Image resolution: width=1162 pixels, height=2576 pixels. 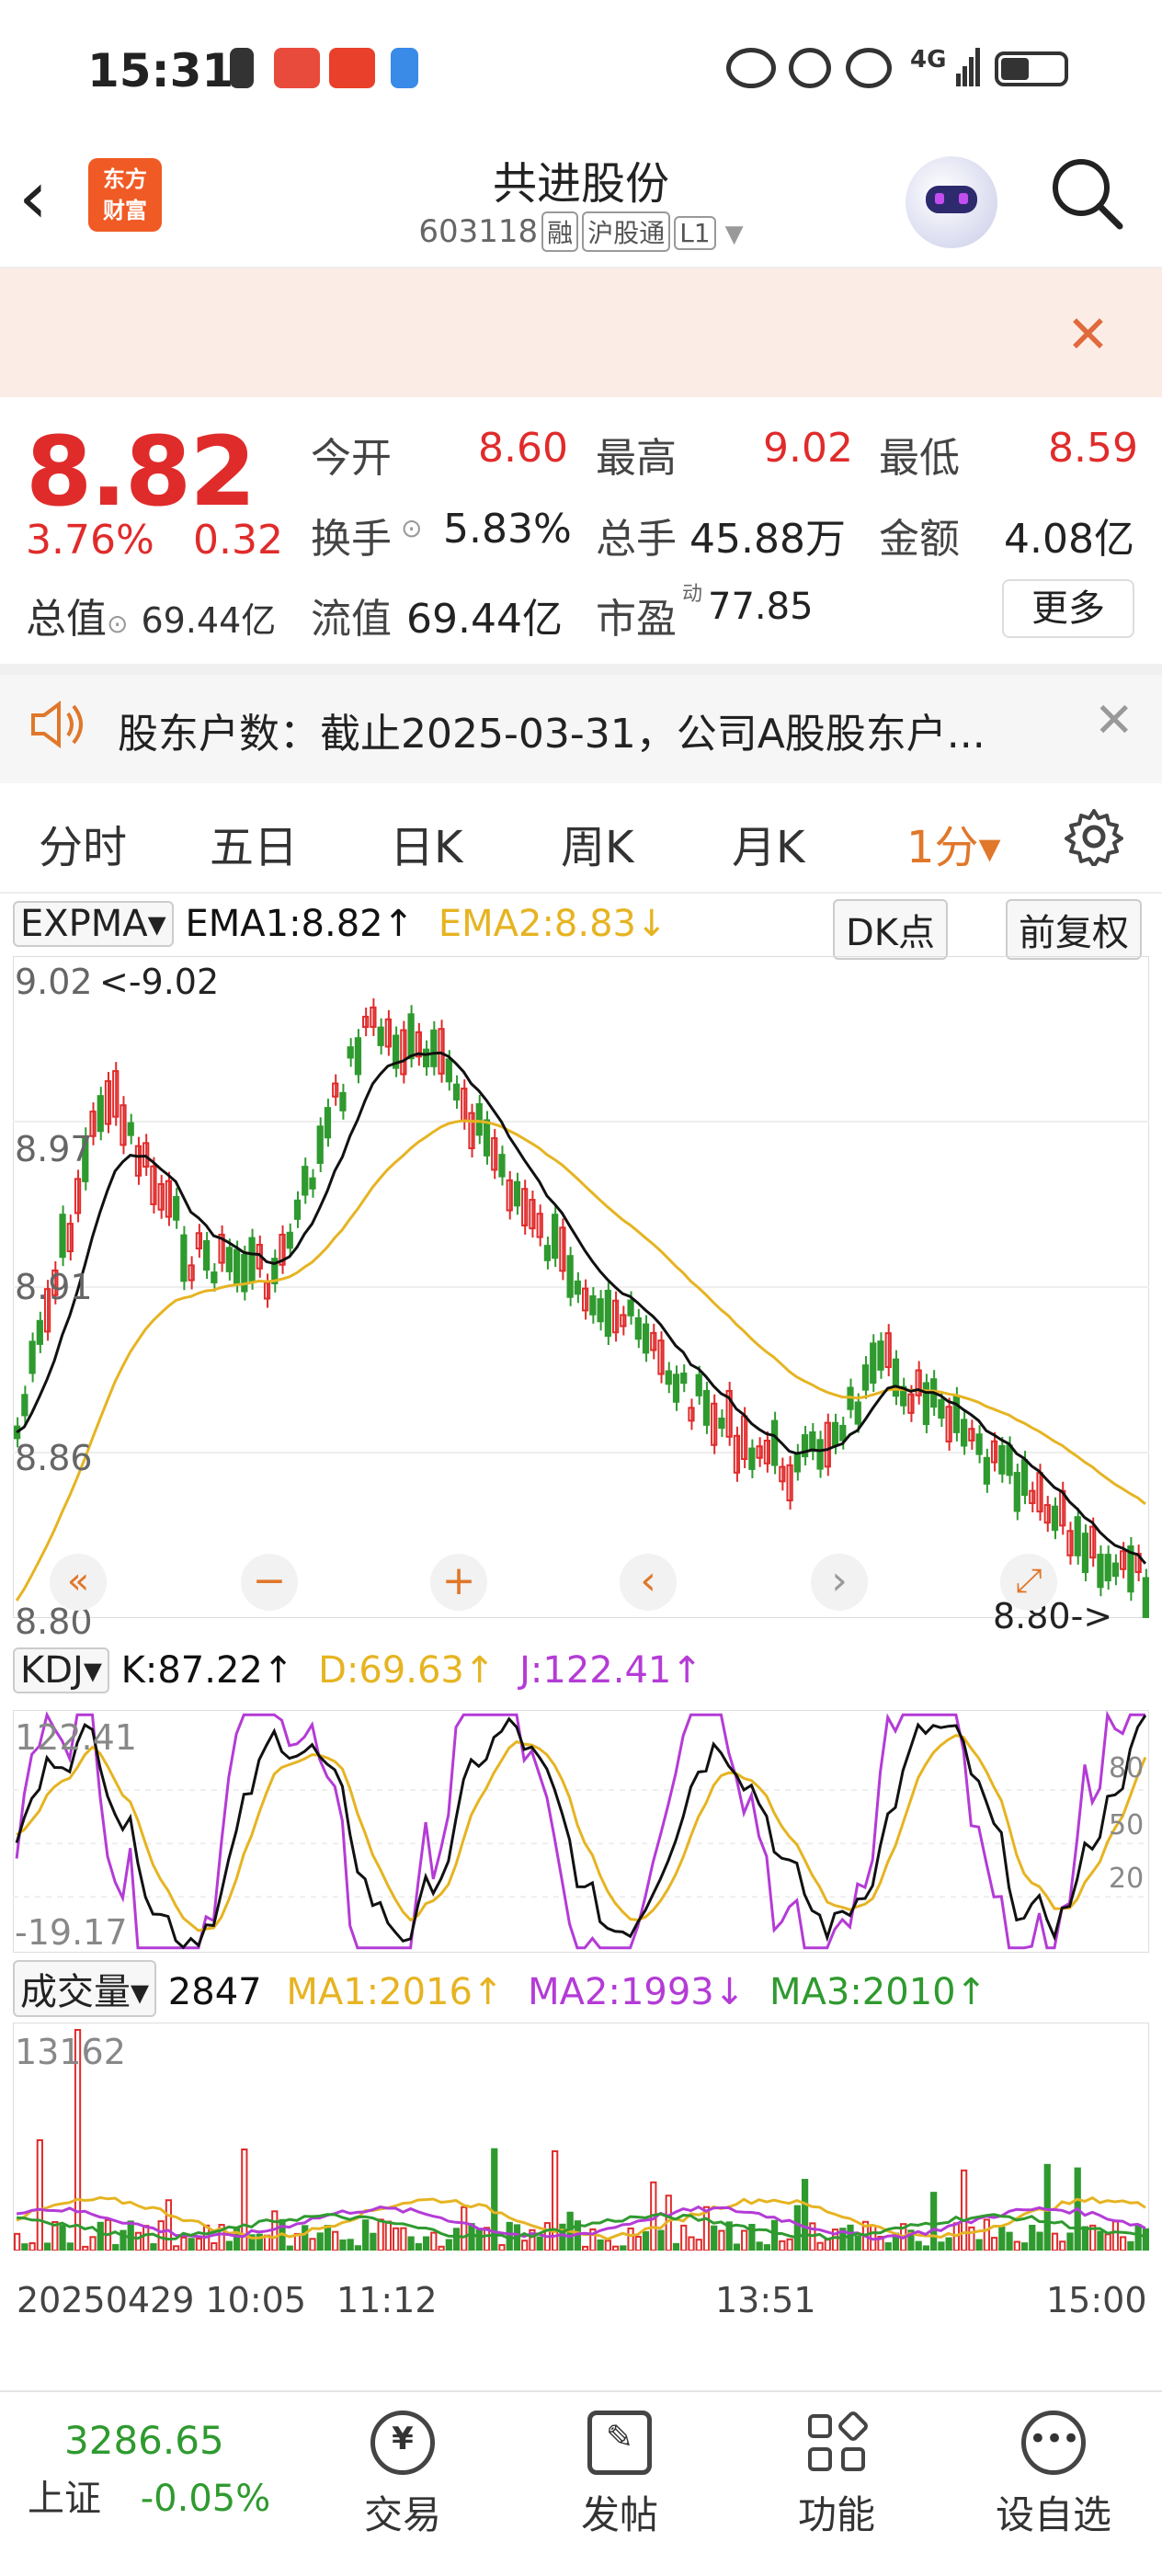 What do you see at coordinates (269, 1582) in the screenshot?
I see `zoom-out-button: −` at bounding box center [269, 1582].